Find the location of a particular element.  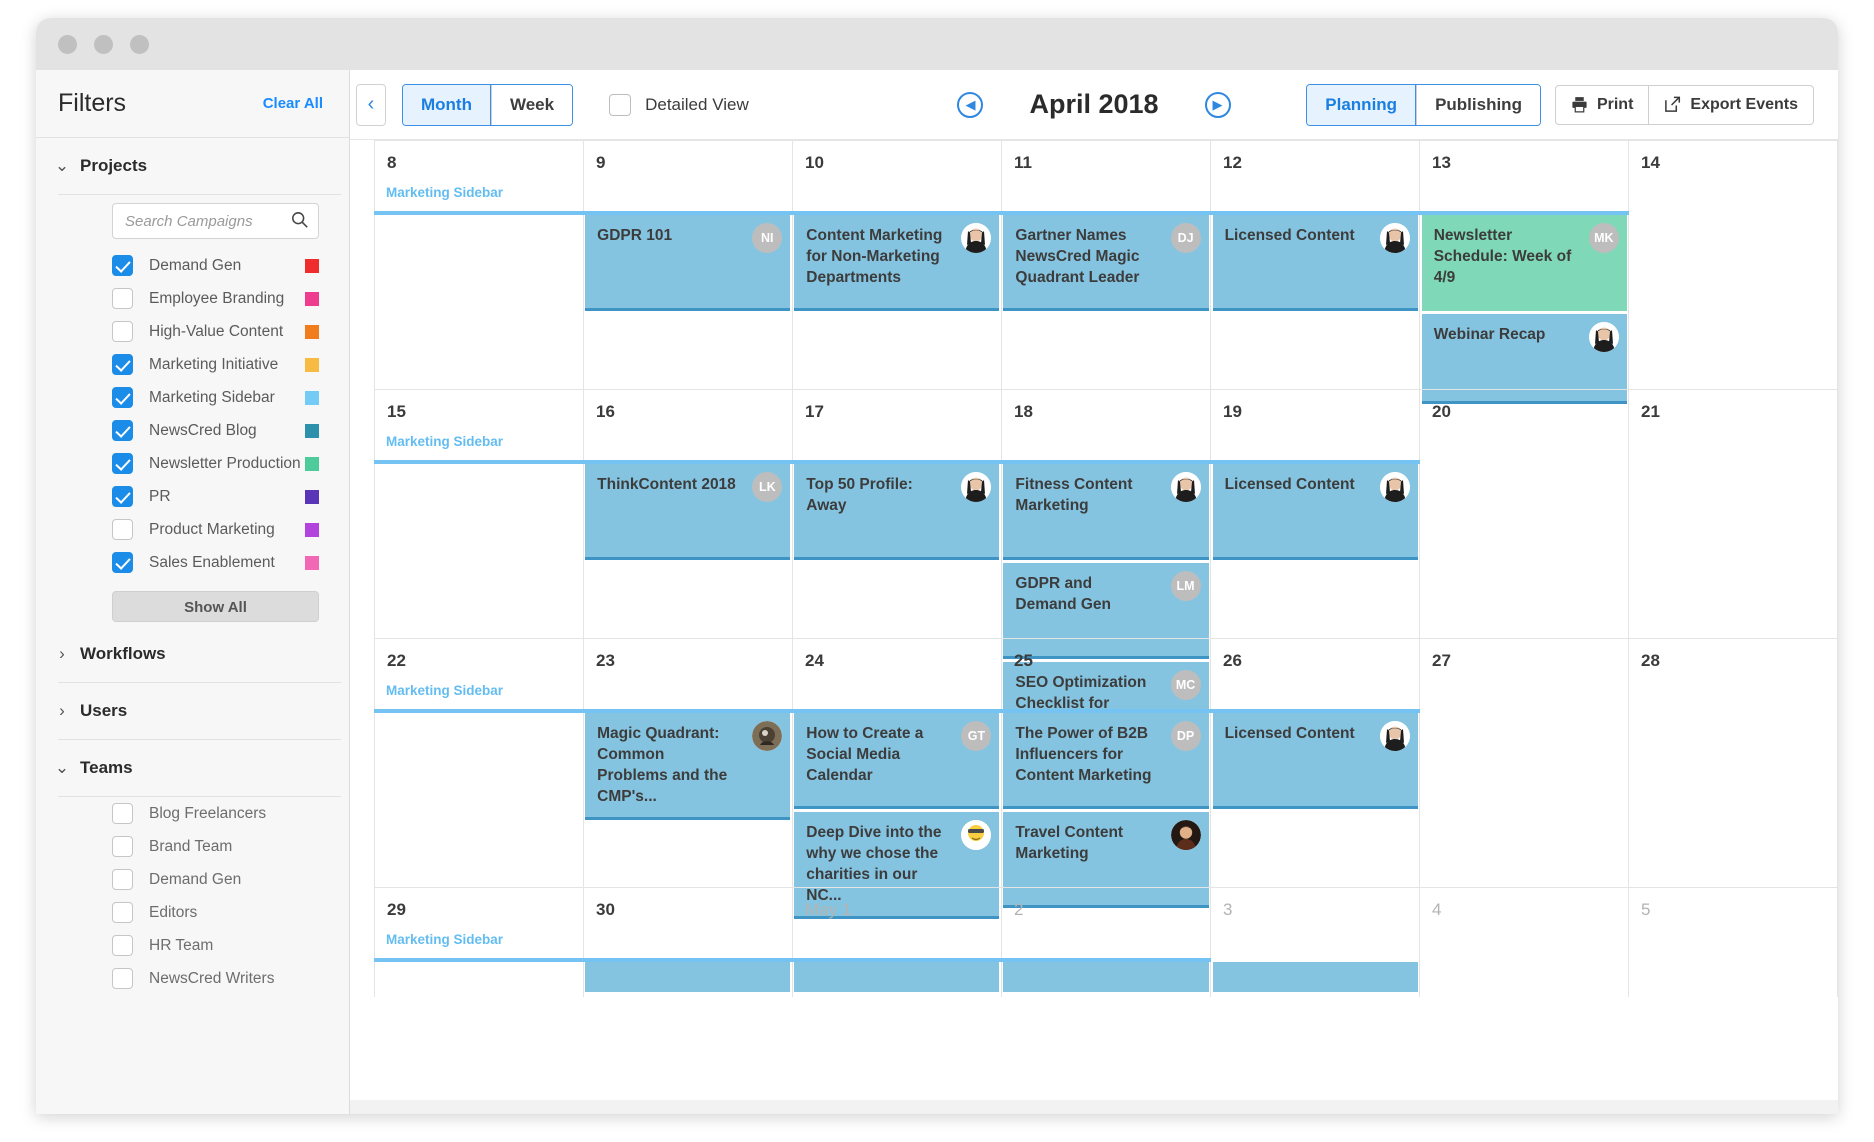

filters-header: Filters Clear All is located at coordinates (192, 104).